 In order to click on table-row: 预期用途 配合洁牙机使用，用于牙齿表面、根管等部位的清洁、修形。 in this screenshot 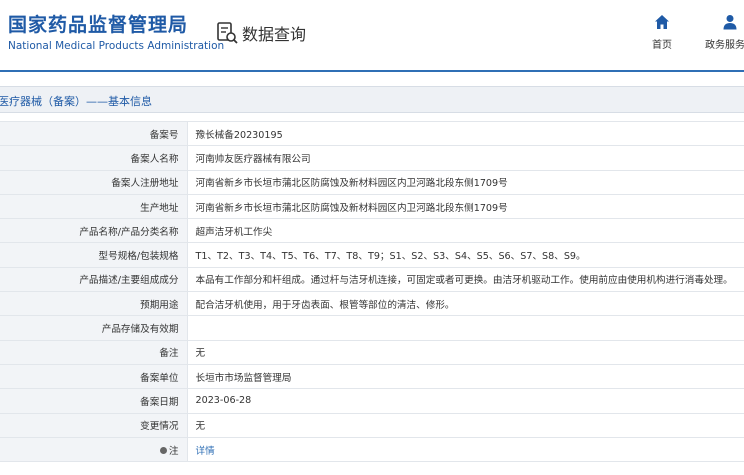, I will do `click(372, 304)`.